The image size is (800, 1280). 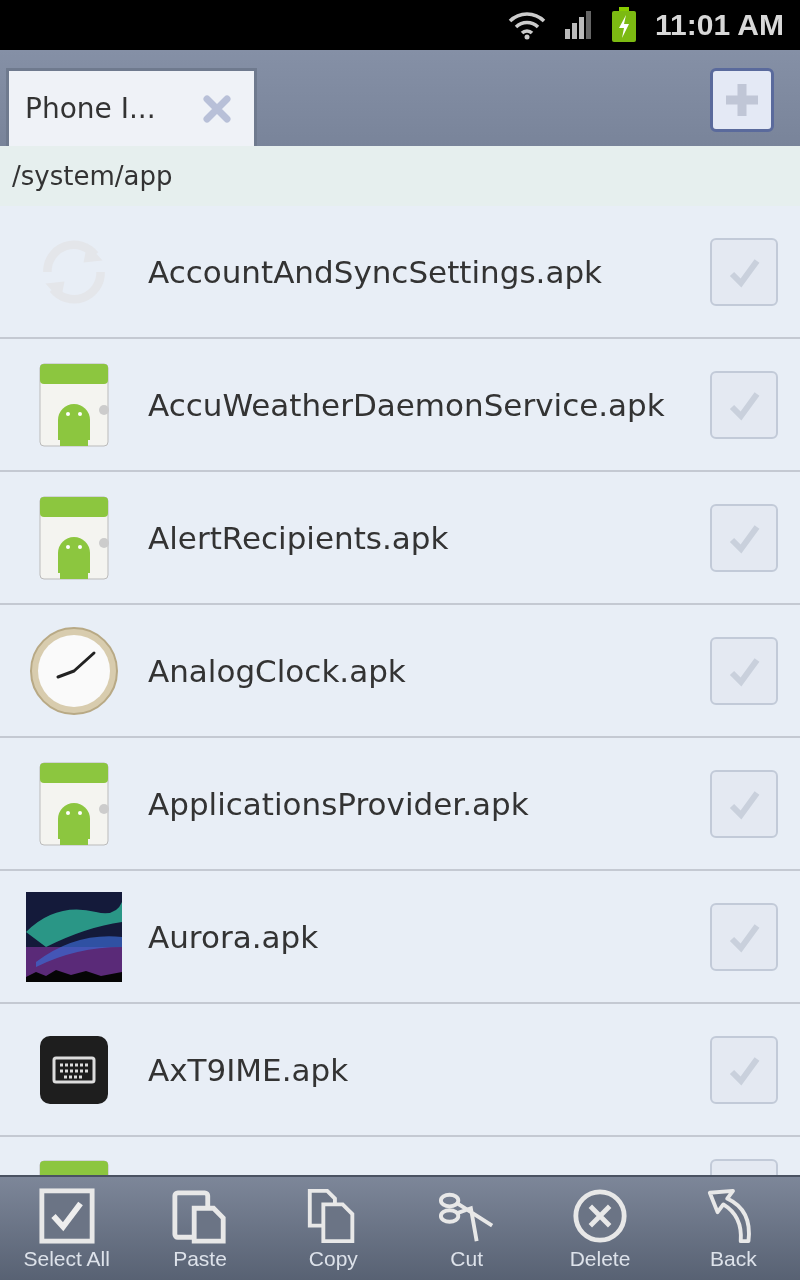 I want to click on file-row: AxT9IME.apk, so click(x=400, y=1070).